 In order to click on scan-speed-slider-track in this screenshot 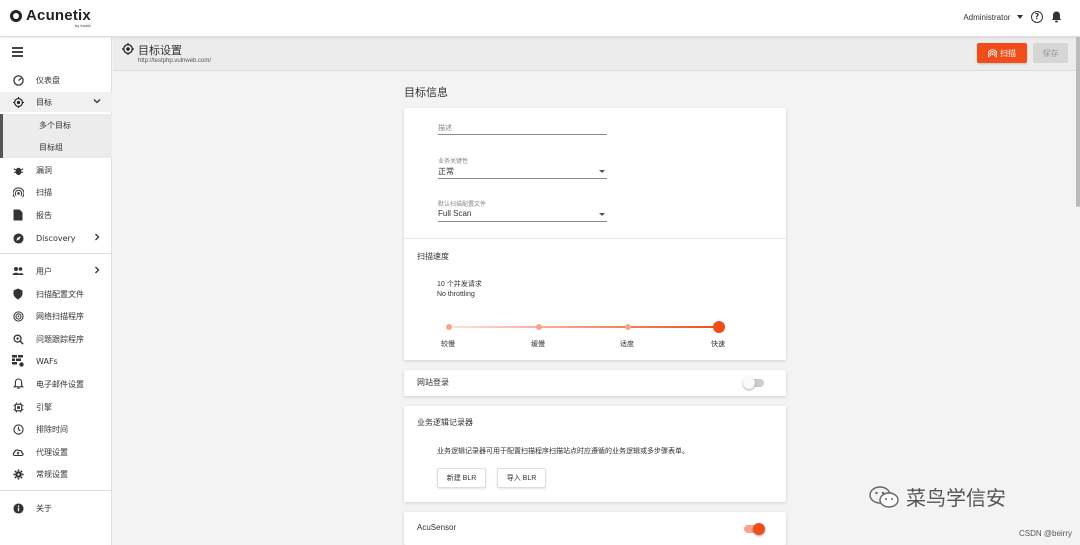, I will do `click(584, 327)`.